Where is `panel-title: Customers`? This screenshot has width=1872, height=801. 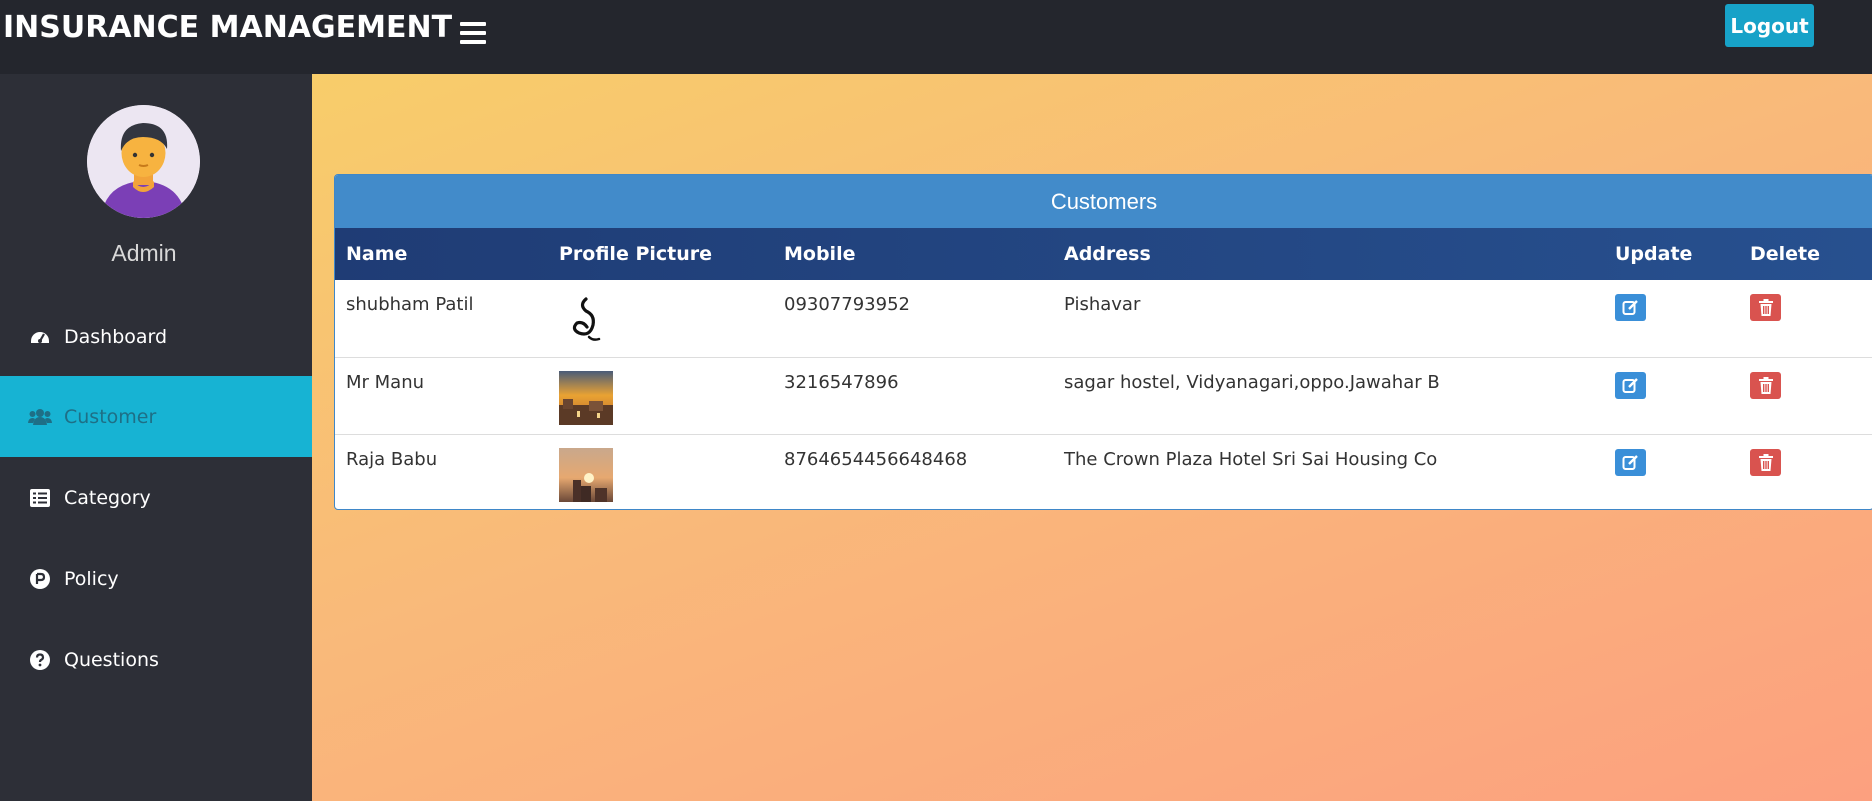 panel-title: Customers is located at coordinates (1103, 201).